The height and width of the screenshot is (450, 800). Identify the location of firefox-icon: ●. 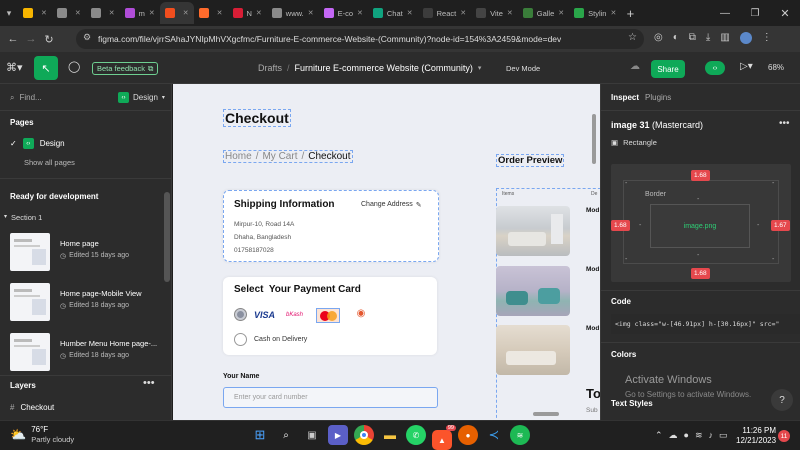
(468, 435).